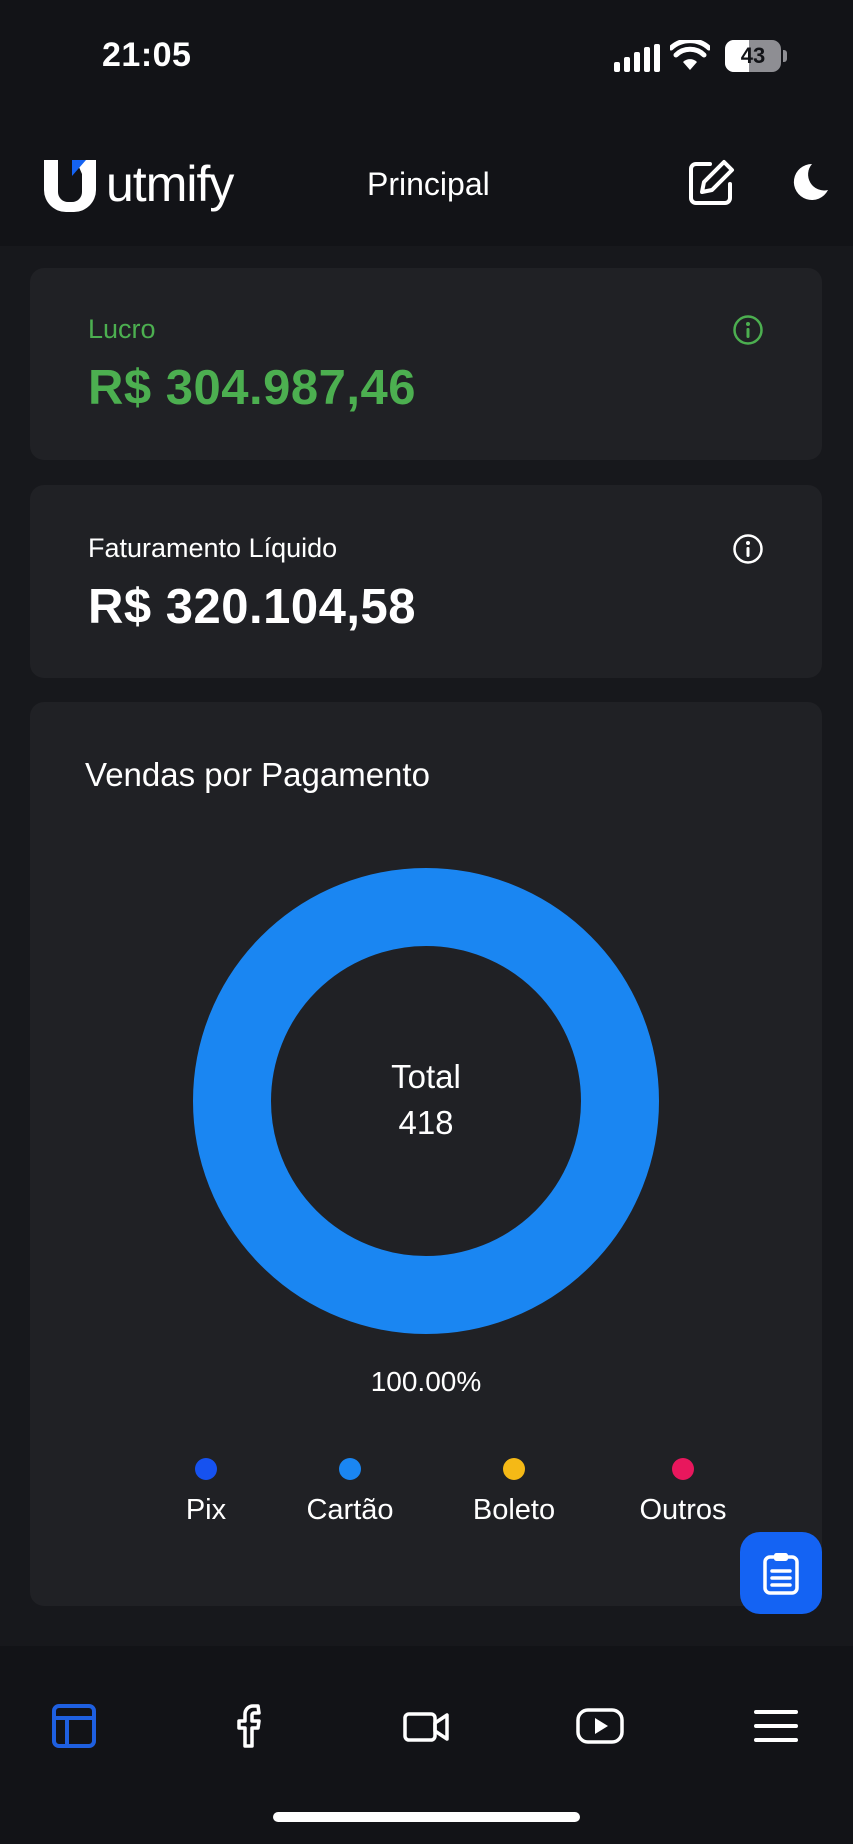 Image resolution: width=853 pixels, height=1844 pixels. Describe the element at coordinates (147, 55) in the screenshot. I see `status-time: 21:05` at that location.